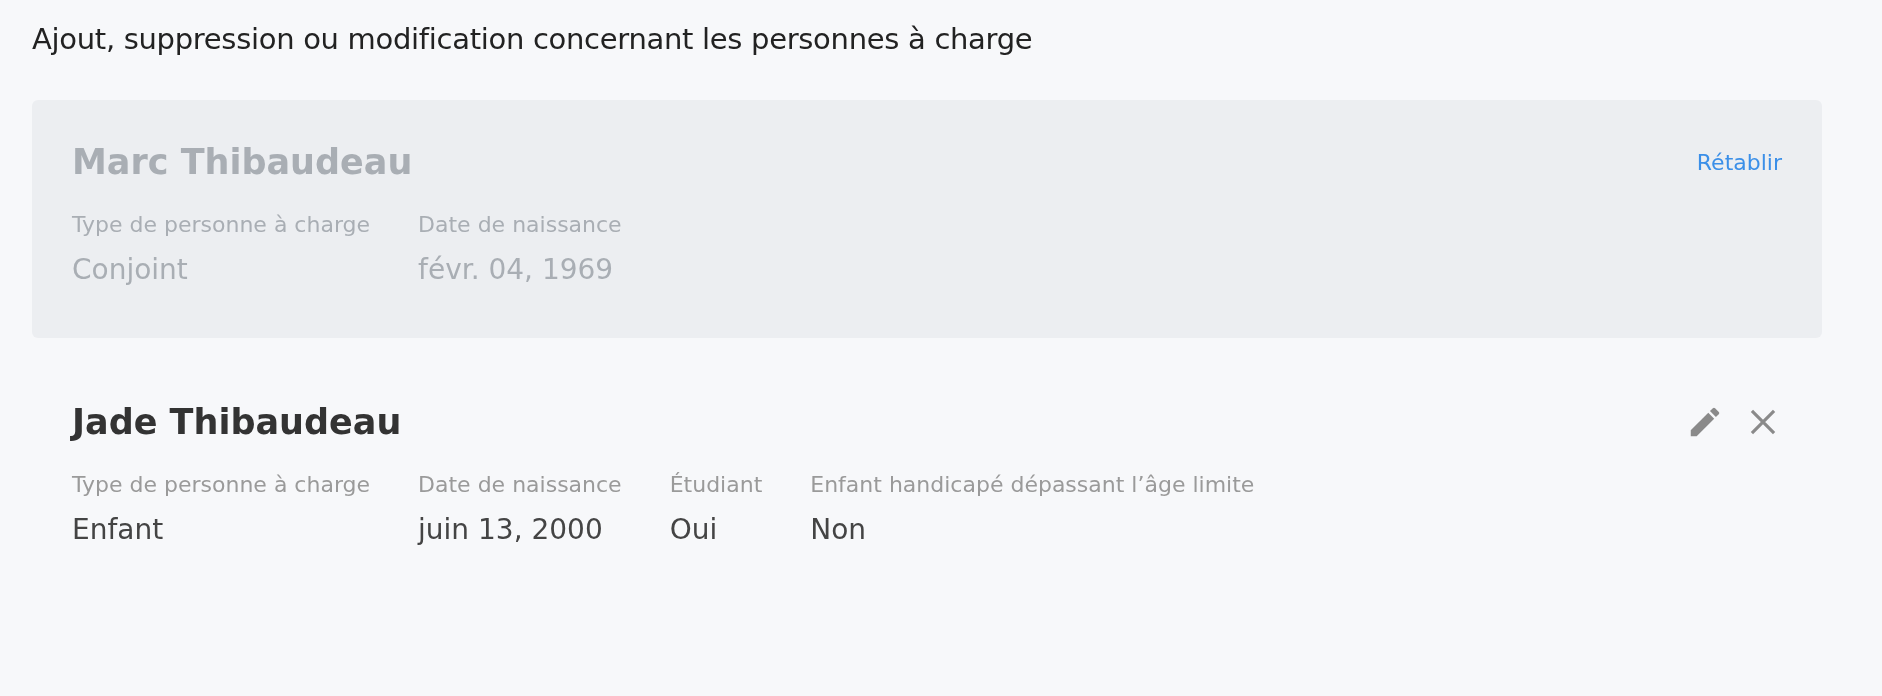  What do you see at coordinates (242, 162) in the screenshot?
I see `dependent-name: Marc Thibaudeau` at bounding box center [242, 162].